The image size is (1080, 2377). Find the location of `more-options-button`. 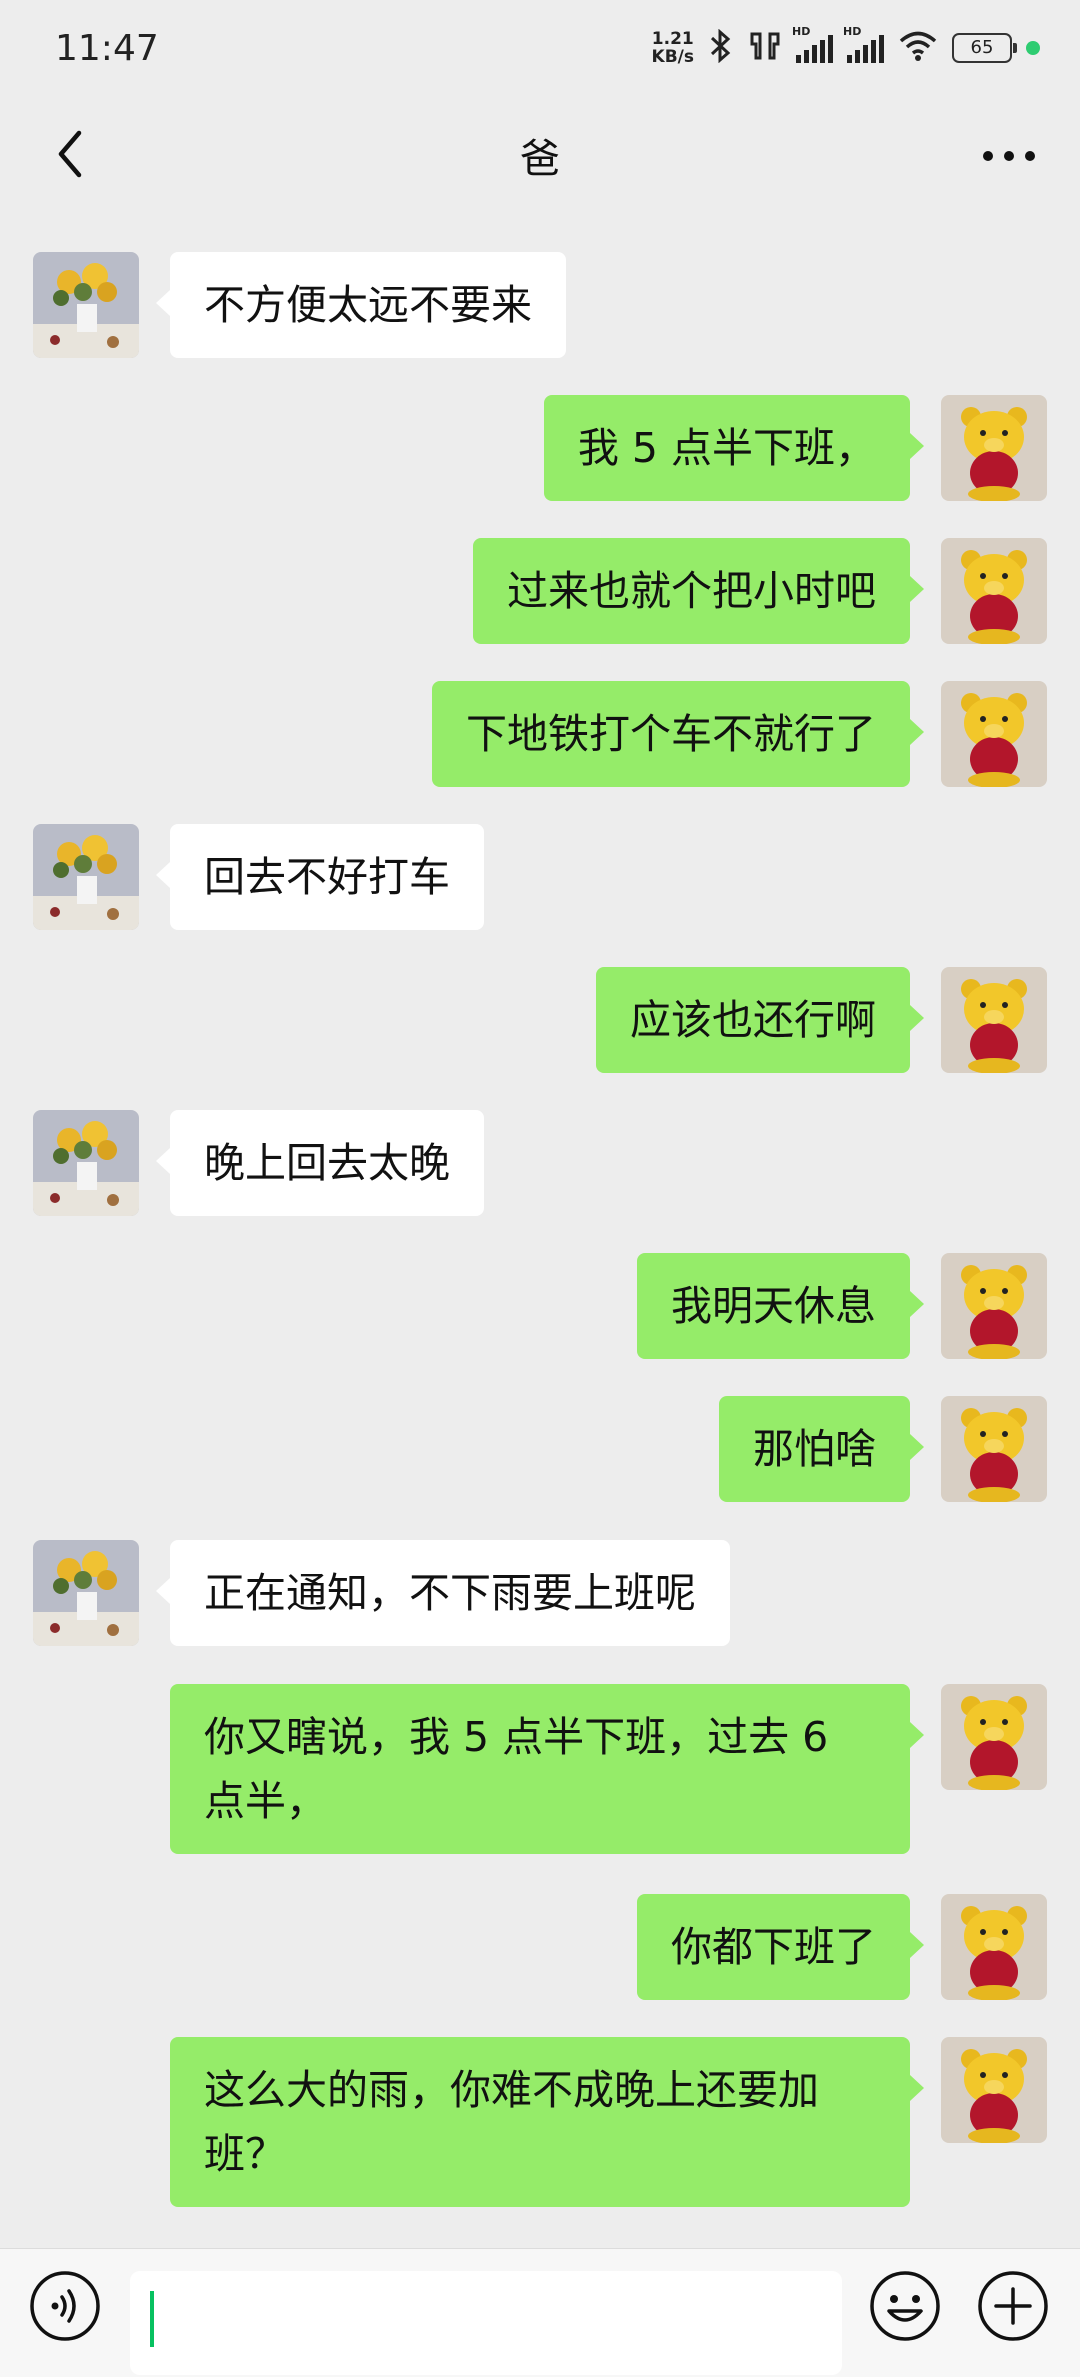

more-options-button is located at coordinates (1009, 156).